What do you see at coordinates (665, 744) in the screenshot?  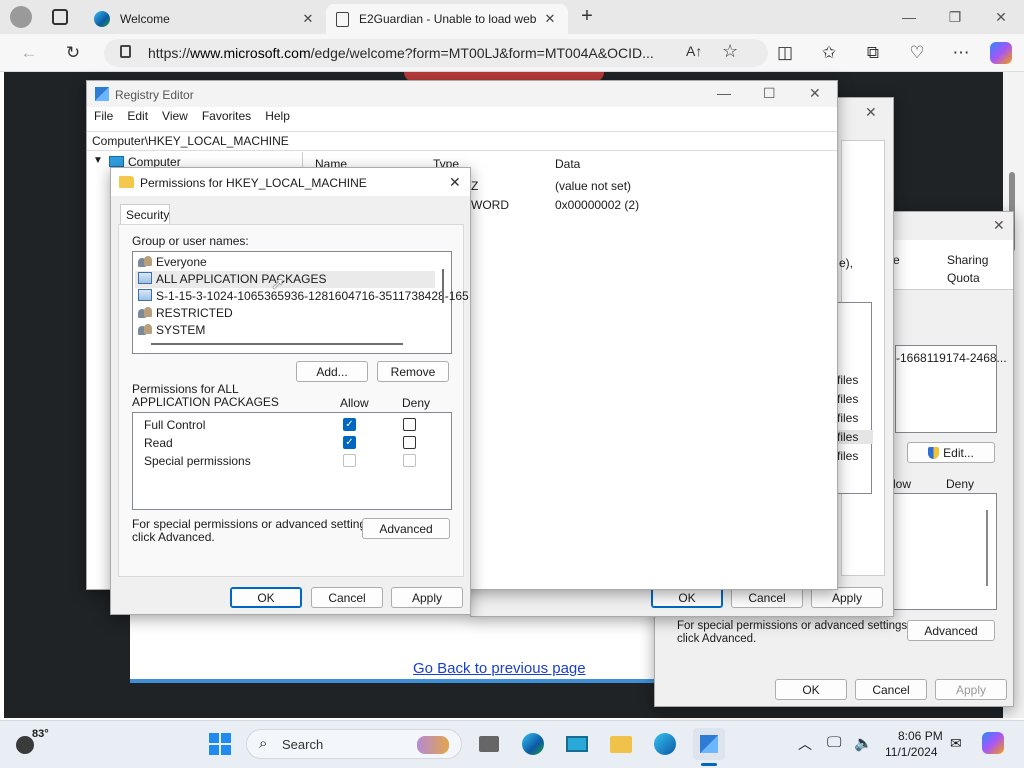 I see `edge-dev-icon` at bounding box center [665, 744].